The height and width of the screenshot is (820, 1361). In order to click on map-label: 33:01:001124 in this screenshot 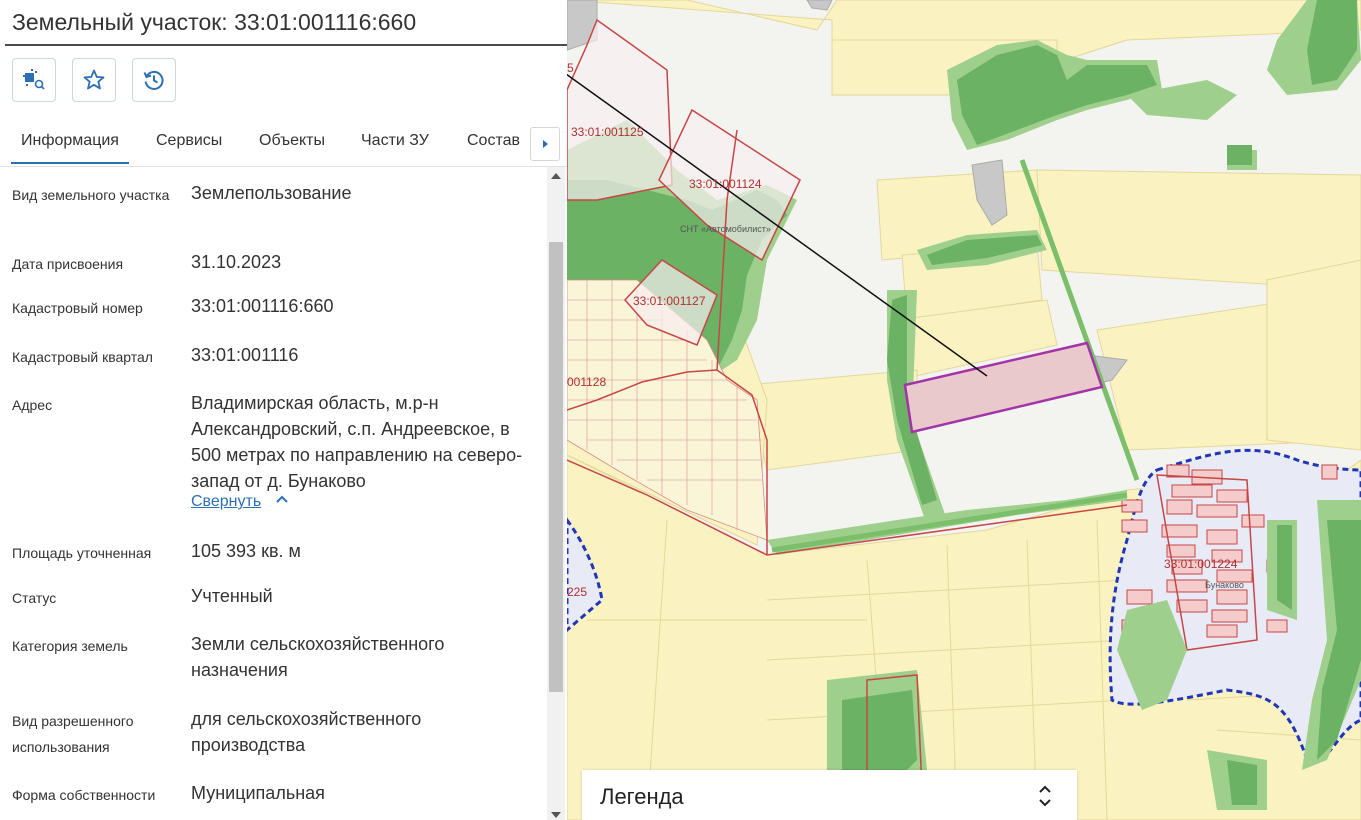, I will do `click(725, 184)`.